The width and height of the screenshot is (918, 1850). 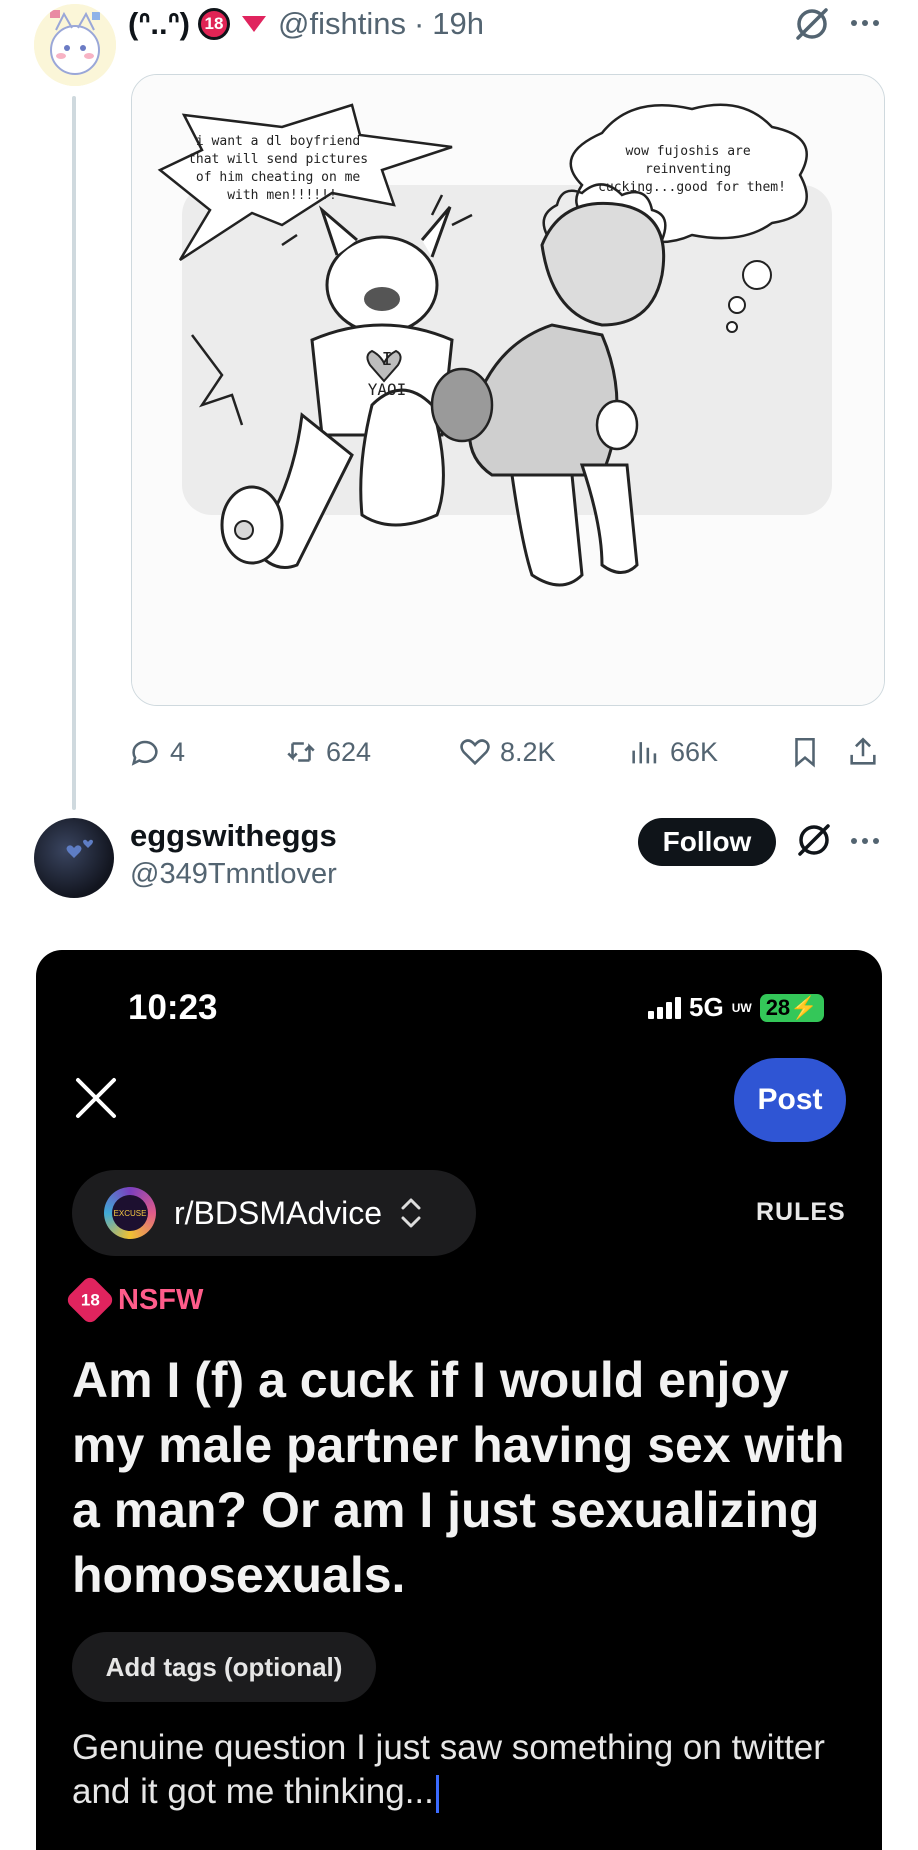 What do you see at coordinates (706, 1007) in the screenshot?
I see `network-label: 5G` at bounding box center [706, 1007].